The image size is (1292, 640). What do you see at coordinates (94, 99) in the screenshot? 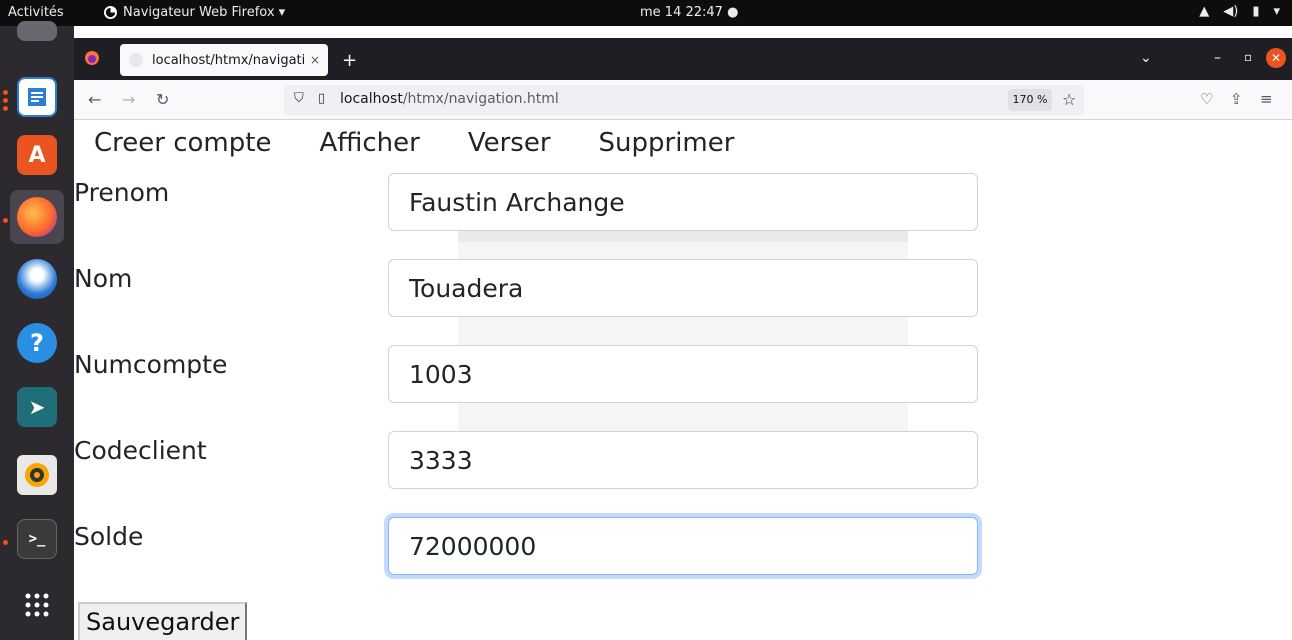
I see `back-arrow-icon: ←` at bounding box center [94, 99].